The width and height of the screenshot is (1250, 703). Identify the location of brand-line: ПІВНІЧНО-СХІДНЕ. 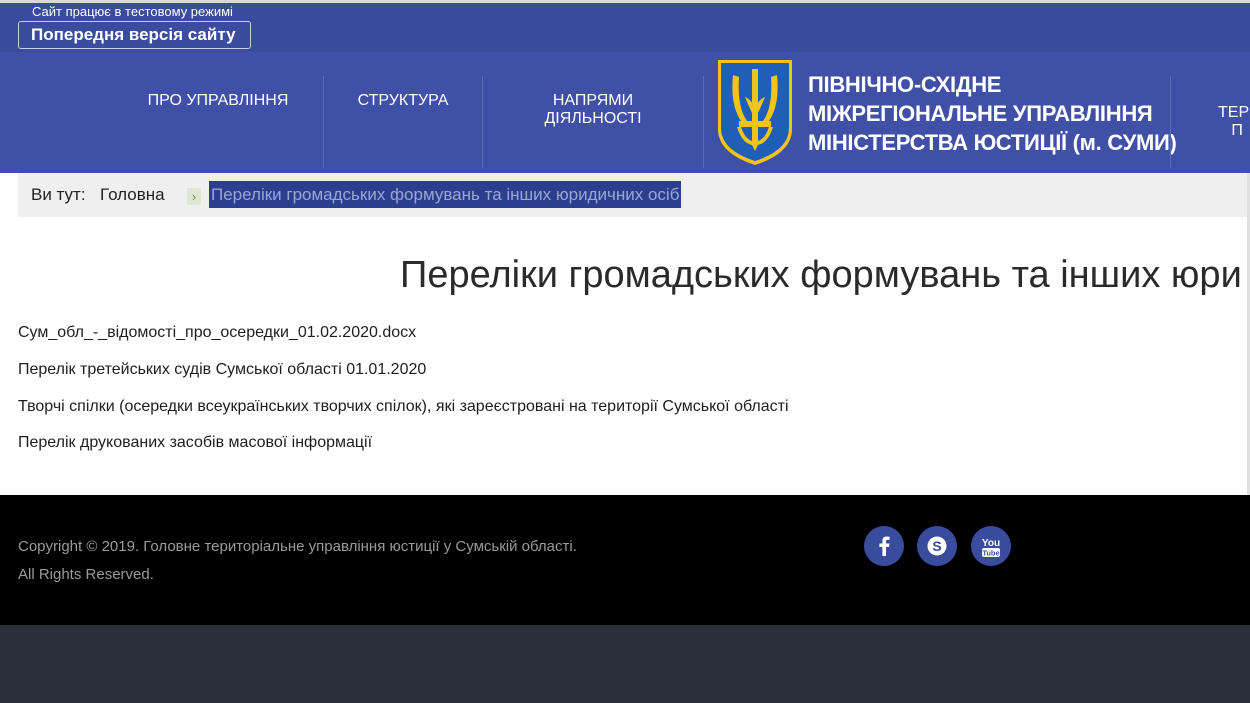
(905, 84).